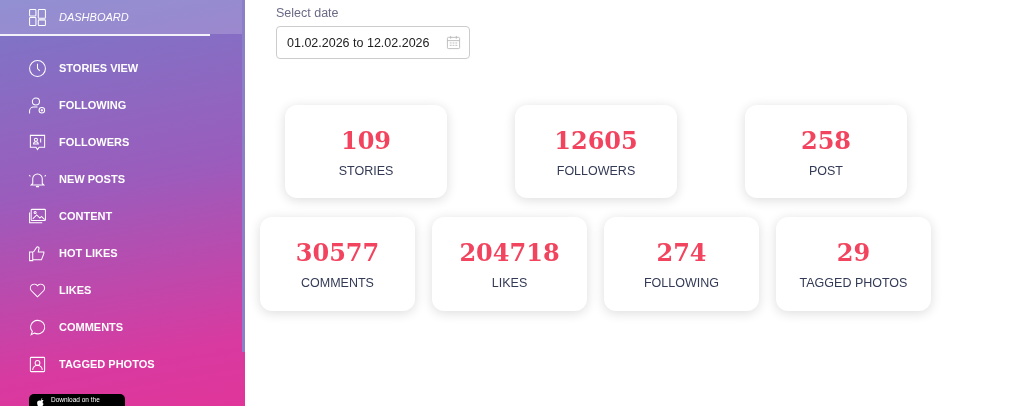  Describe the element at coordinates (825, 170) in the screenshot. I see `stat-label: POST` at that location.